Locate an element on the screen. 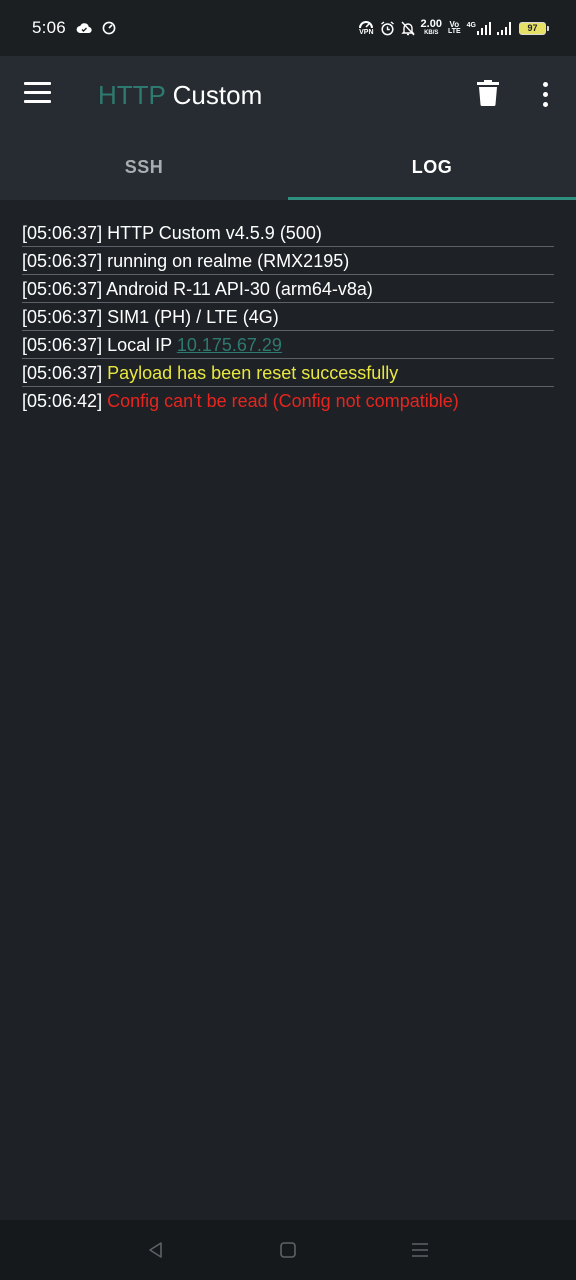  menu-icon is located at coordinates (37, 94).